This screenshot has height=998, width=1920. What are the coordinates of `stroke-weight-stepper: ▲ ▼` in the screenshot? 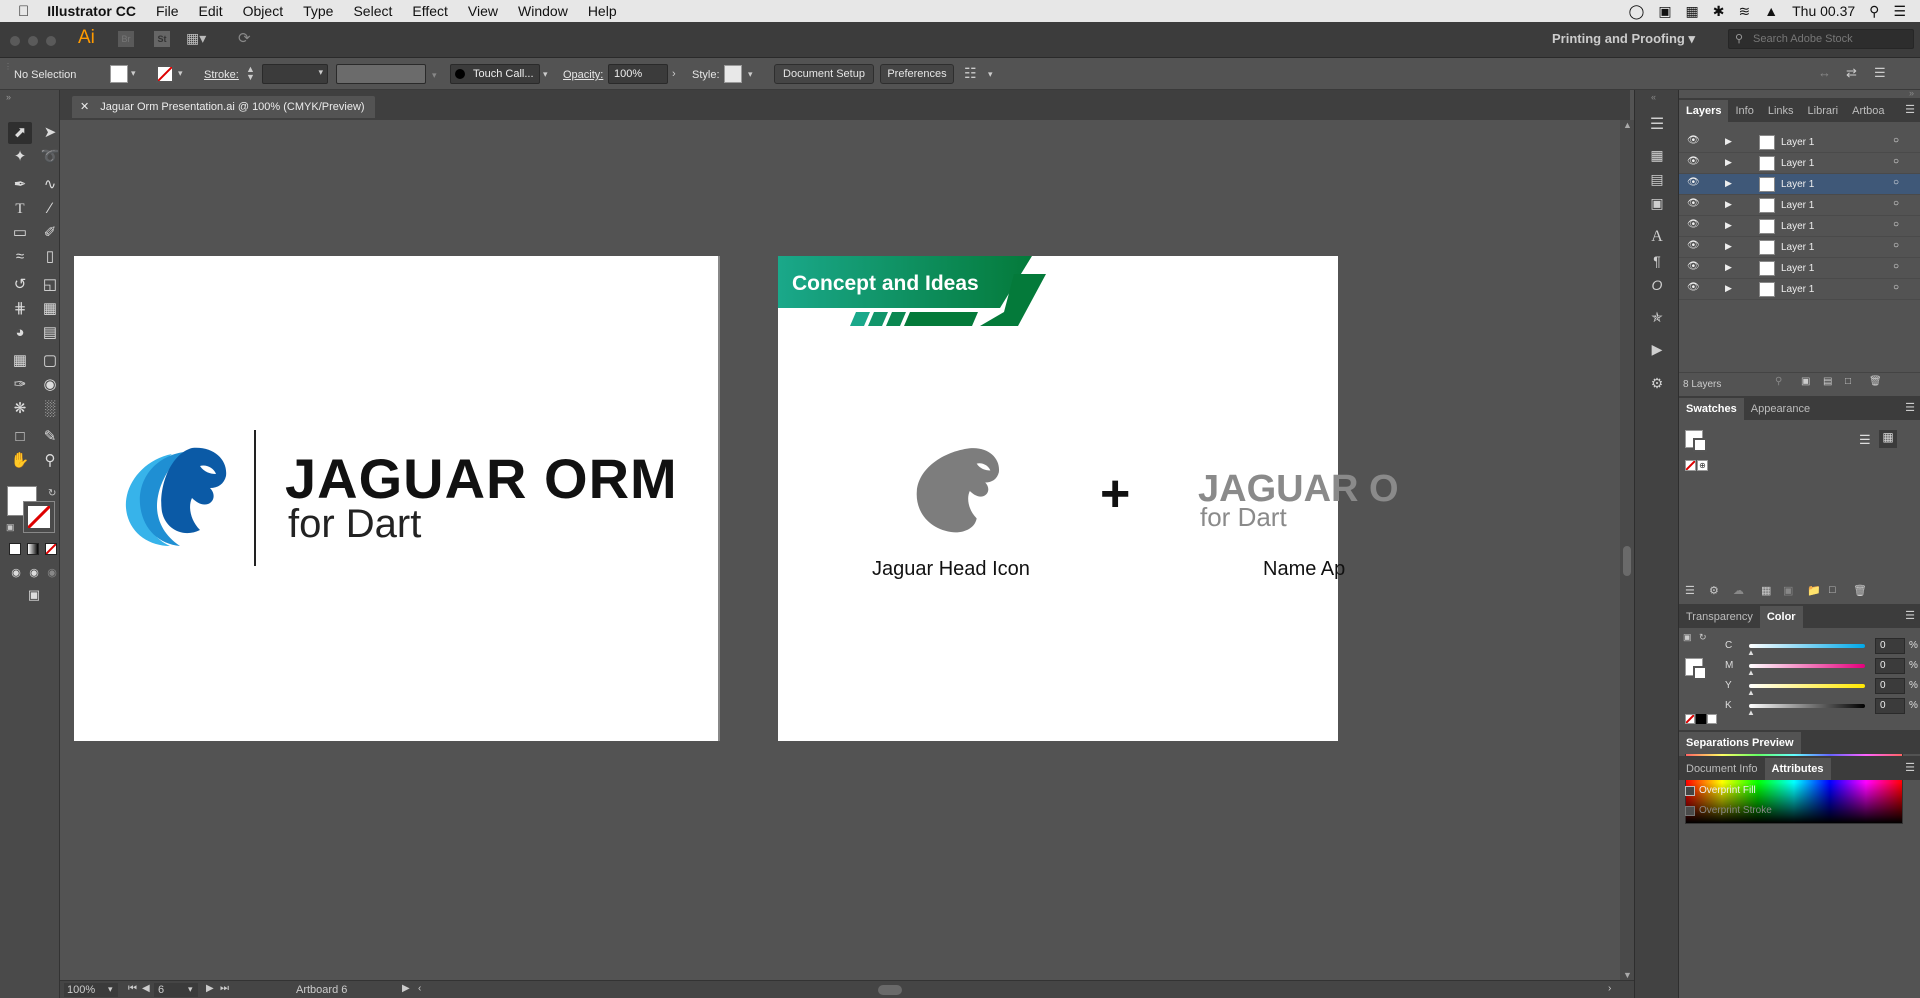 It's located at (250, 73).